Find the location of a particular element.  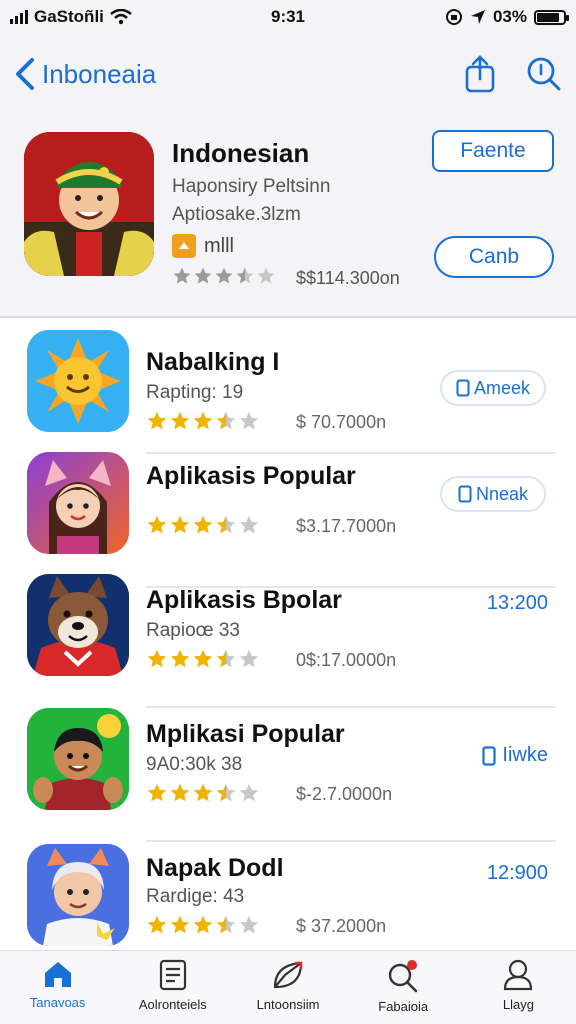

tab-label: Aolronteiels is located at coordinates (172, 1004).